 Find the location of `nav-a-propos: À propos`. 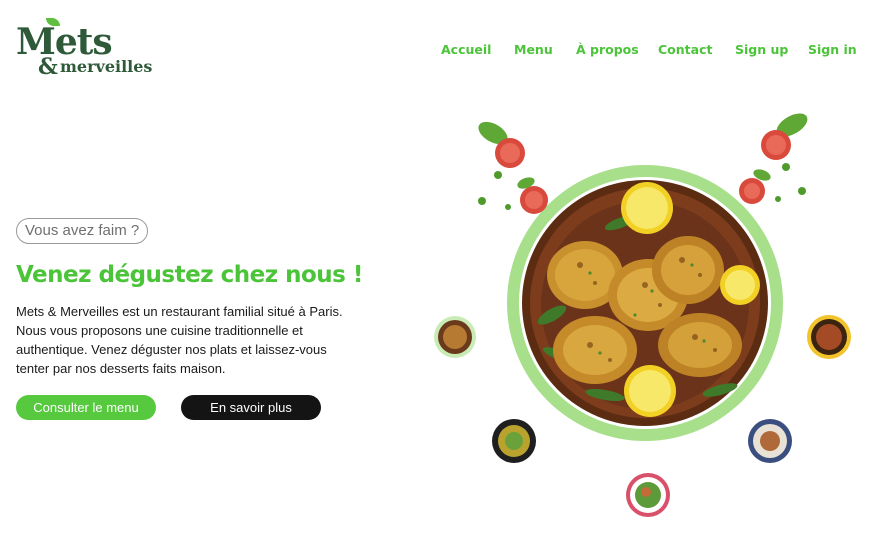

nav-a-propos: À propos is located at coordinates (607, 49).